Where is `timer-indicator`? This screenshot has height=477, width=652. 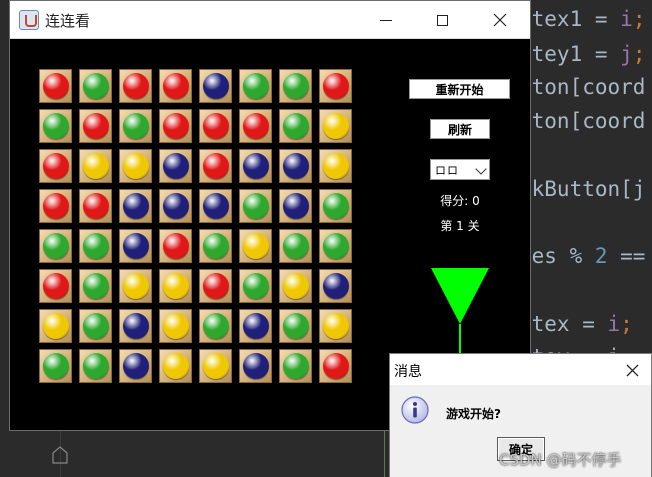 timer-indicator is located at coordinates (460, 312).